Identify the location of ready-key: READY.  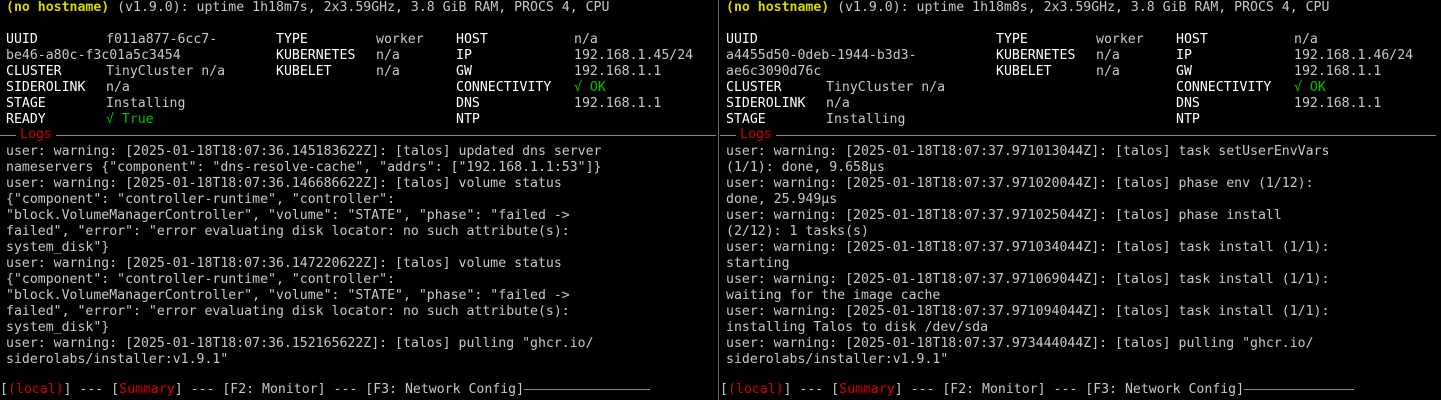
(26, 119).